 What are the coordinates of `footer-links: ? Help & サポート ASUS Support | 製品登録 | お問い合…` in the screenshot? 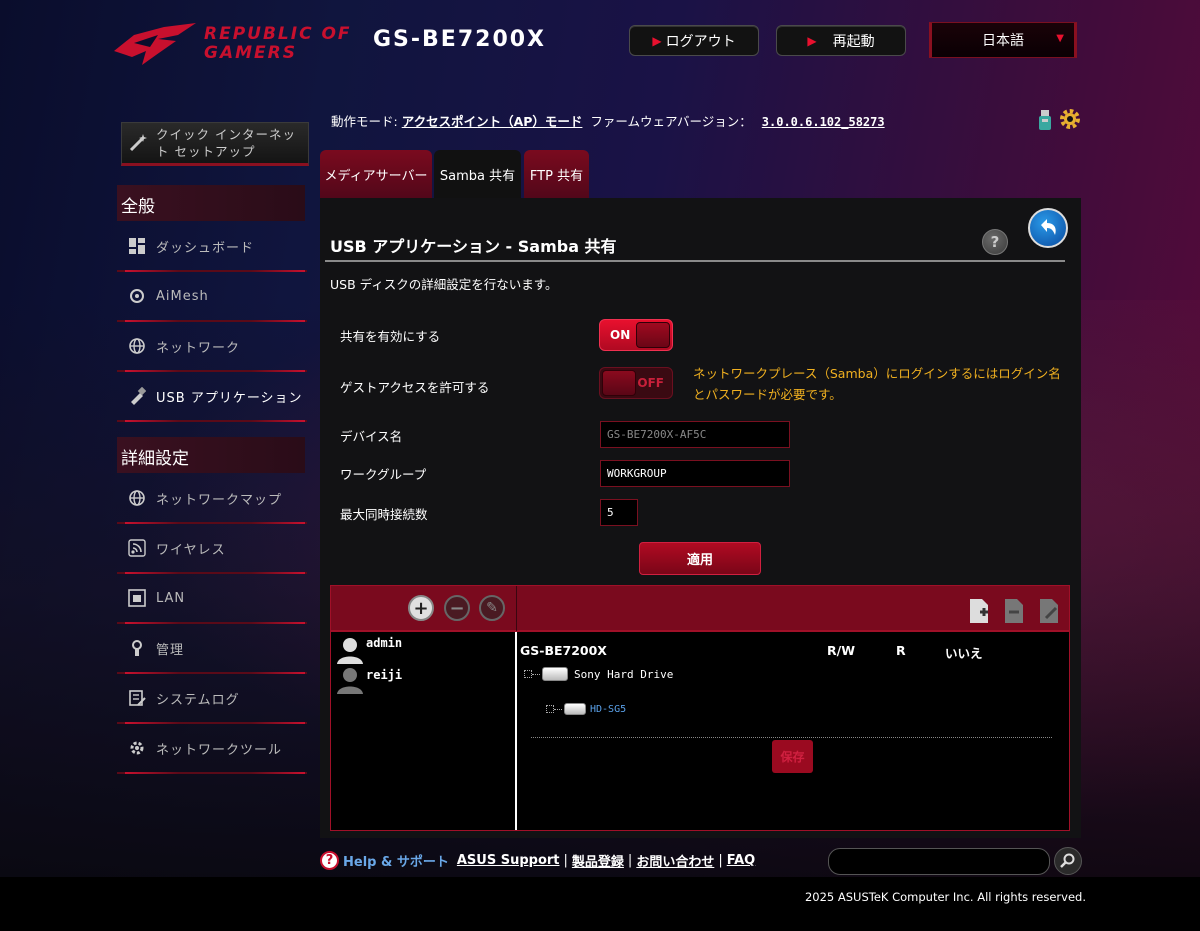 It's located at (537, 860).